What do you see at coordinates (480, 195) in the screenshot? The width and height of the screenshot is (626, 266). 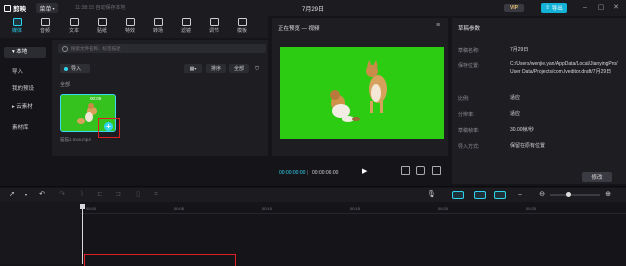 I see `link-toggle-icon` at bounding box center [480, 195].